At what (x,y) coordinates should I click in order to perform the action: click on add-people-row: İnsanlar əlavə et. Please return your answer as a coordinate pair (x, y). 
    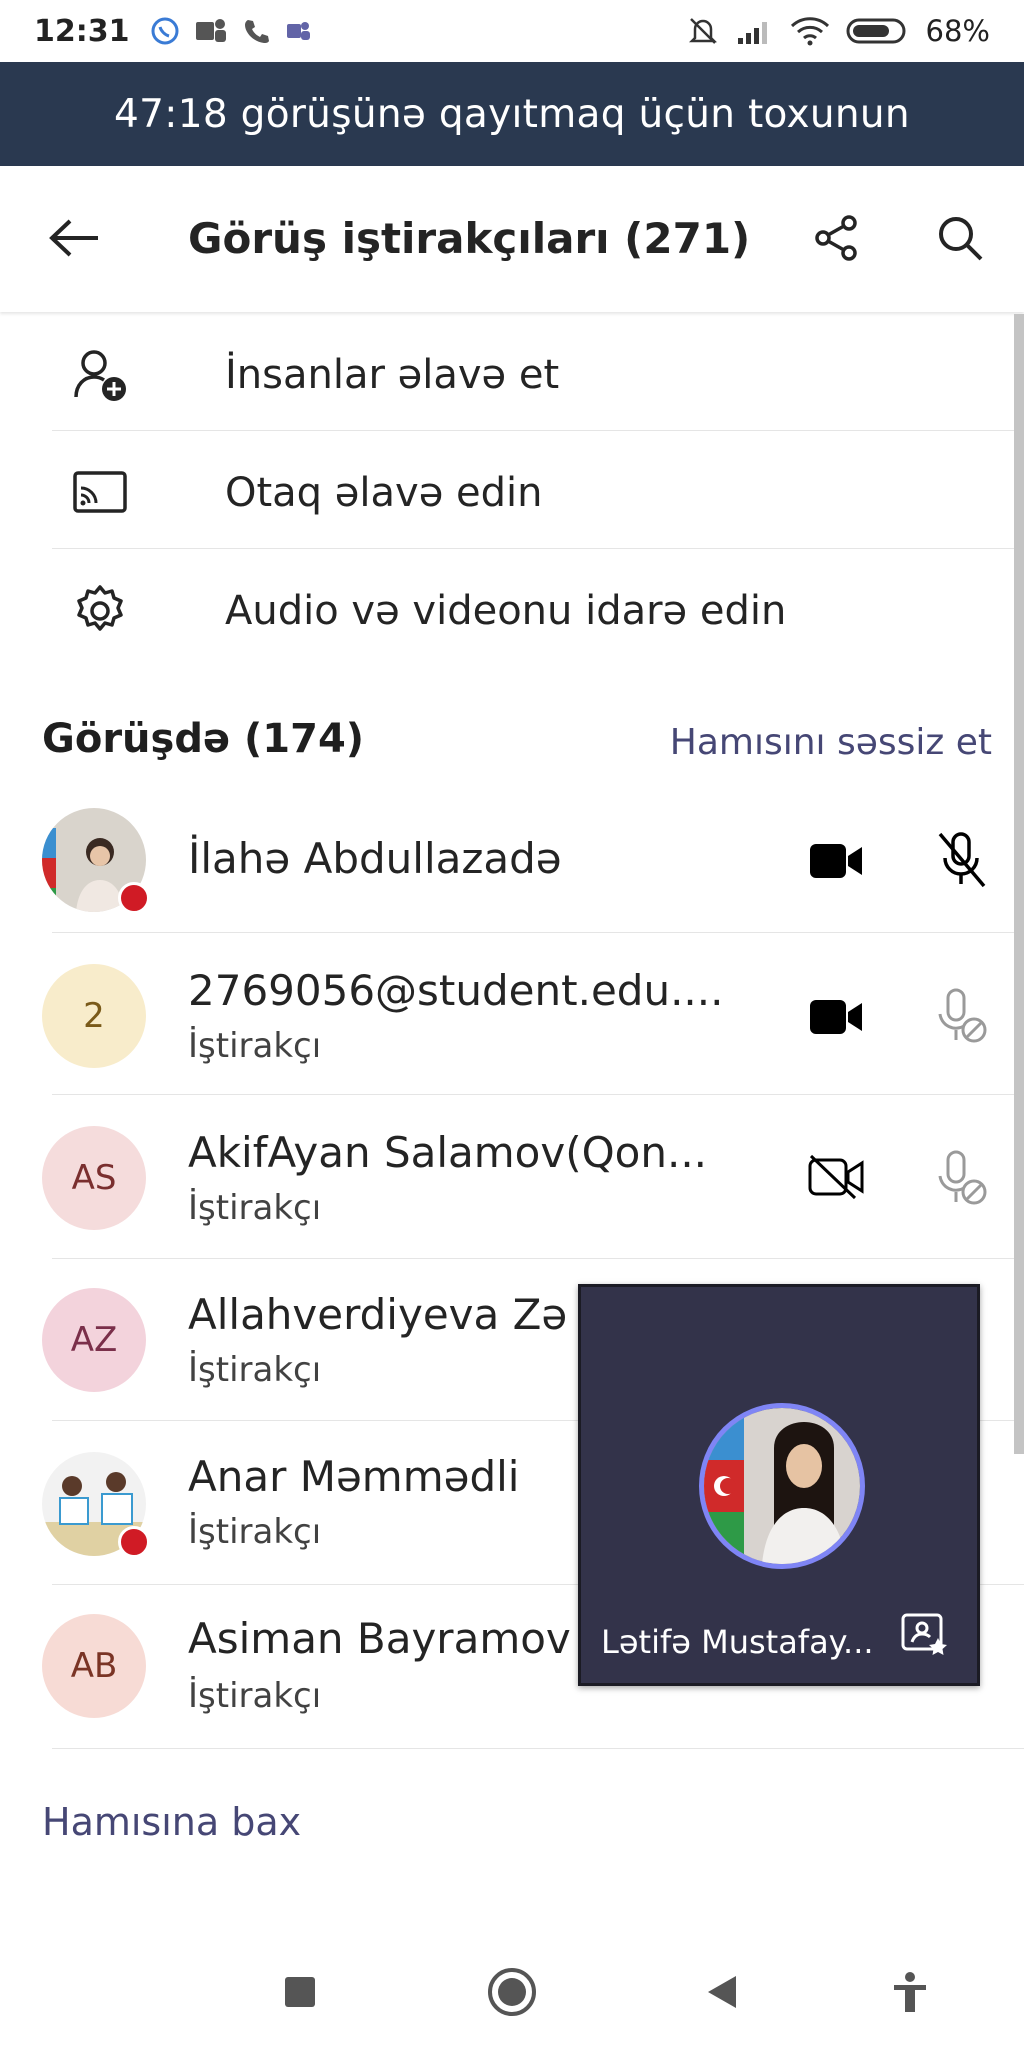
    Looking at the image, I should click on (512, 375).